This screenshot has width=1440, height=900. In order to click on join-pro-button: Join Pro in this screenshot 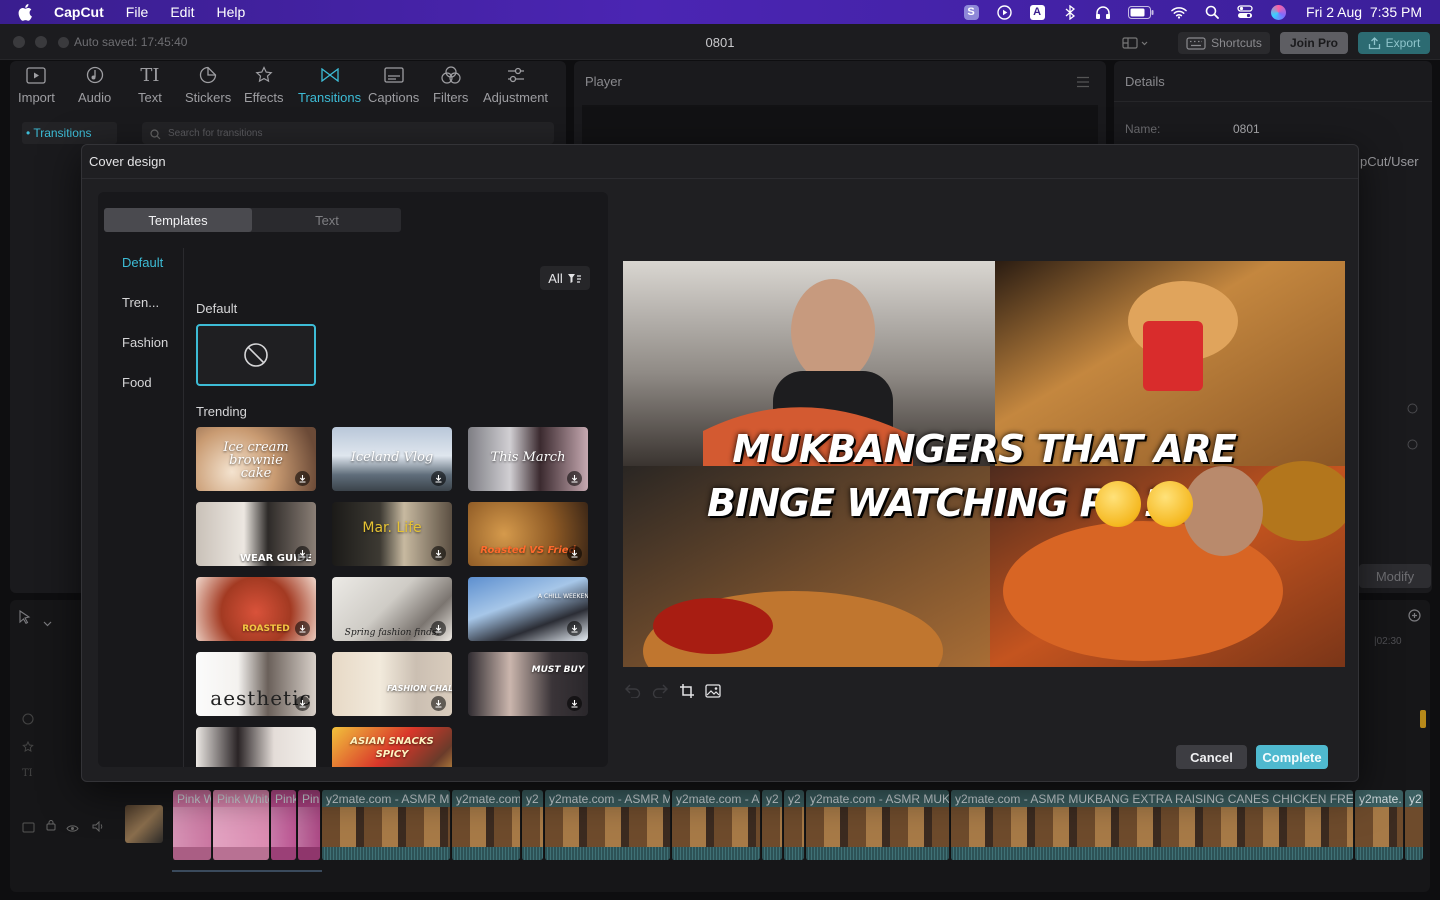, I will do `click(1314, 43)`.